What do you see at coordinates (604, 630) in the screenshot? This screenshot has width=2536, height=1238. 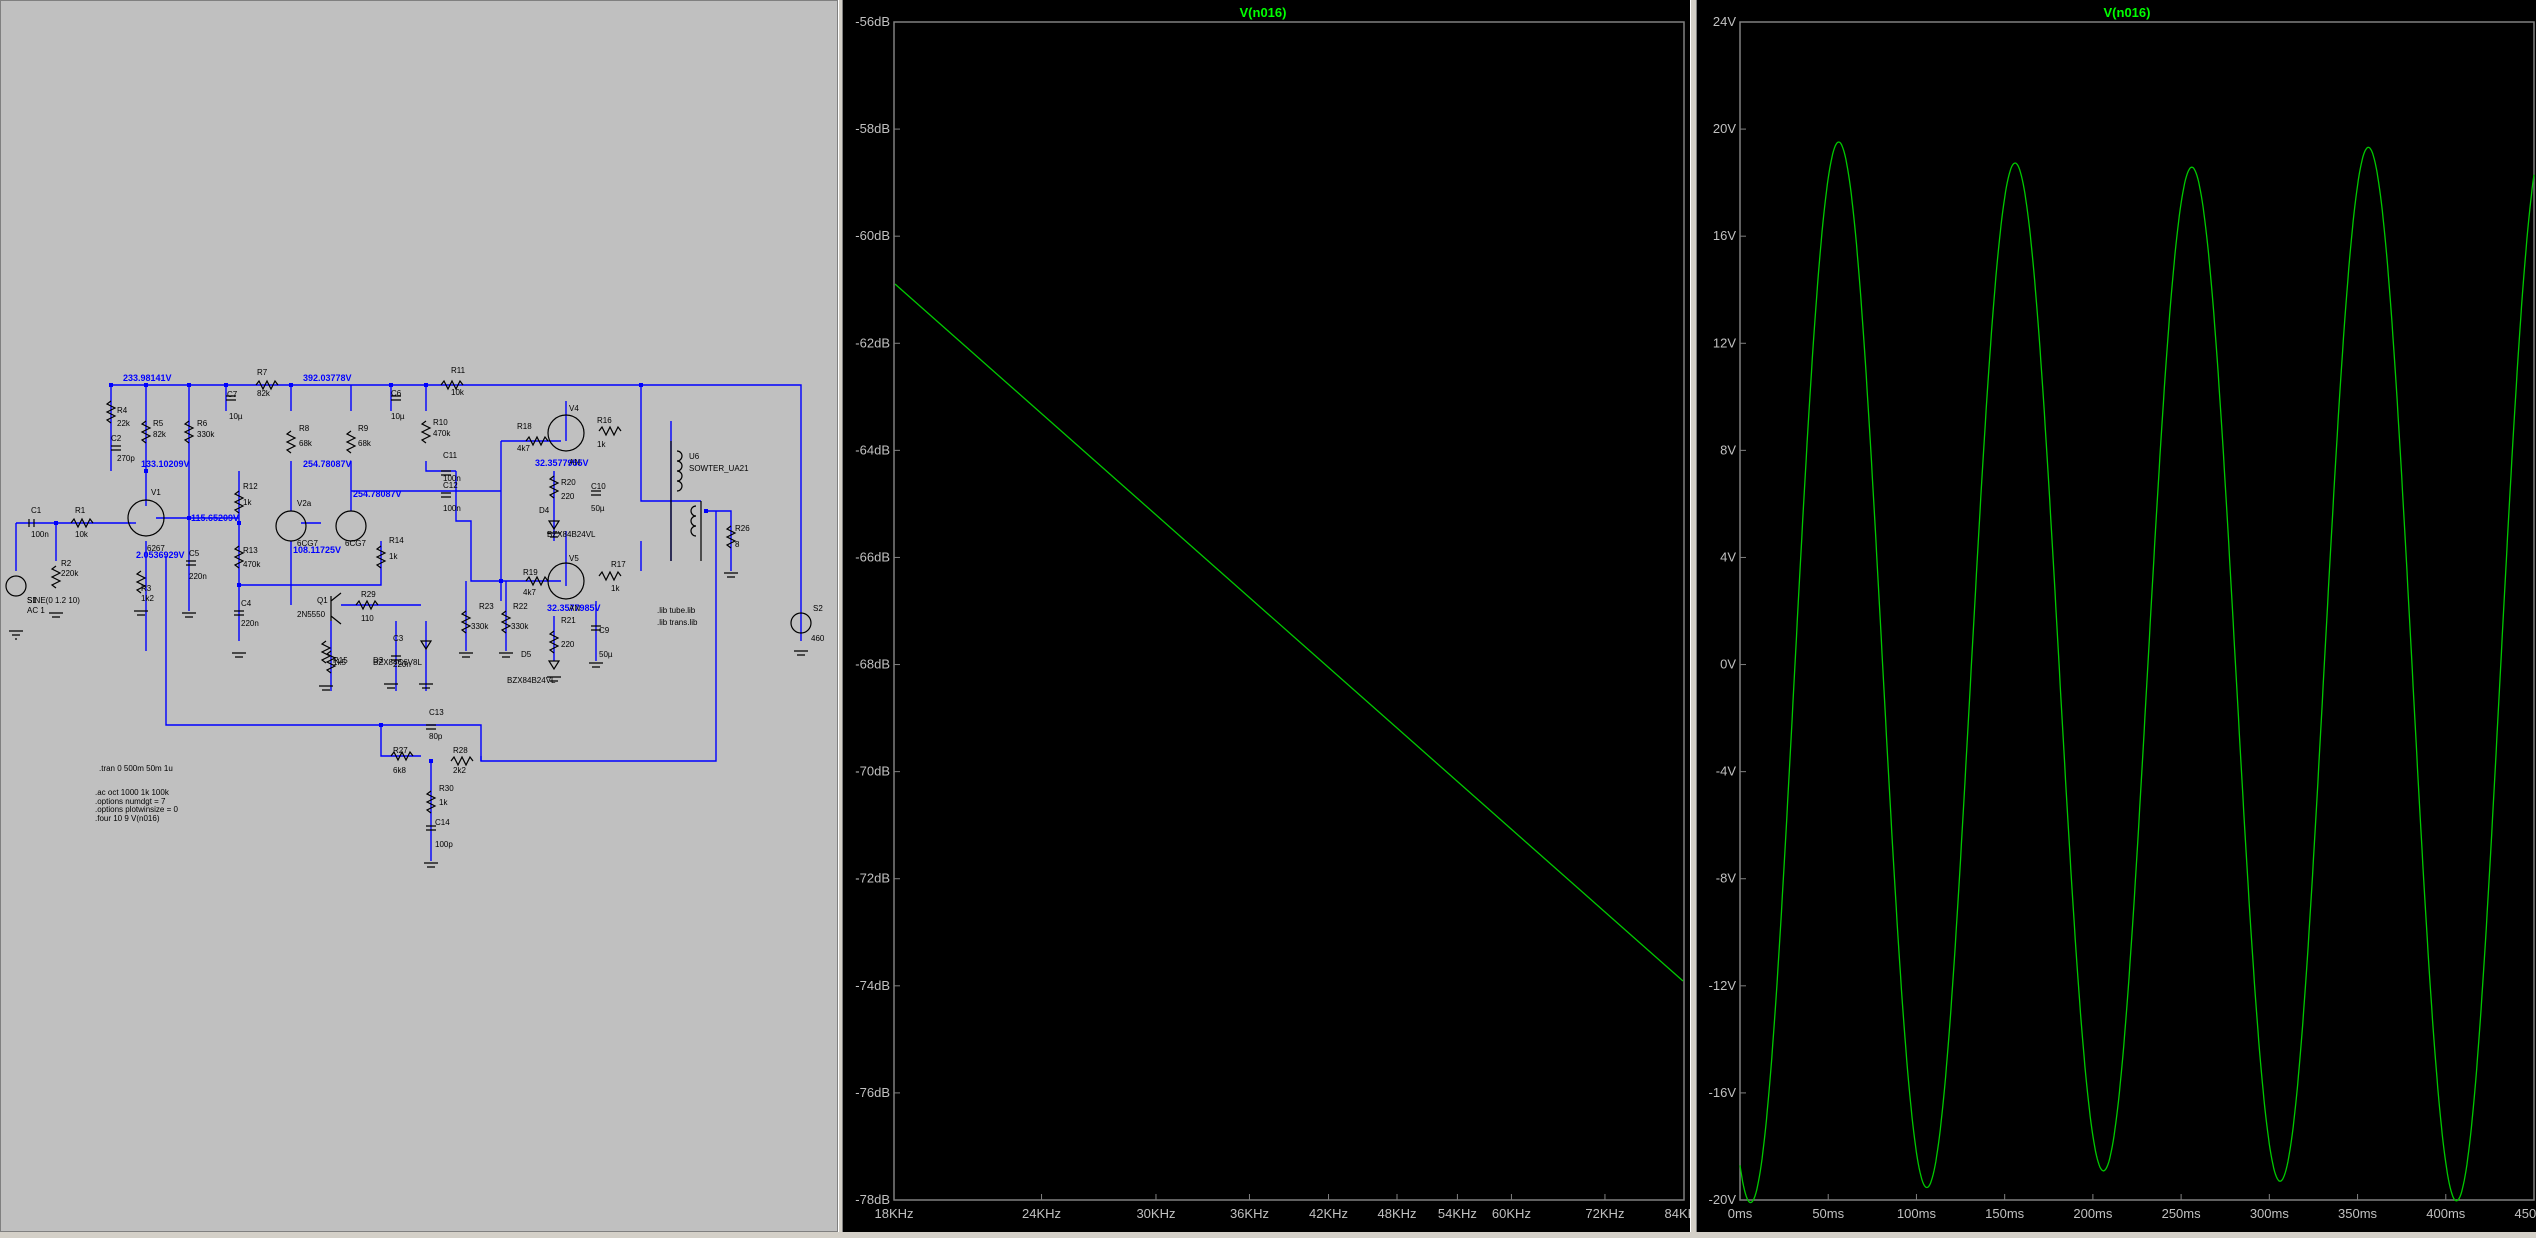 I see `component-ref-label: C9` at bounding box center [604, 630].